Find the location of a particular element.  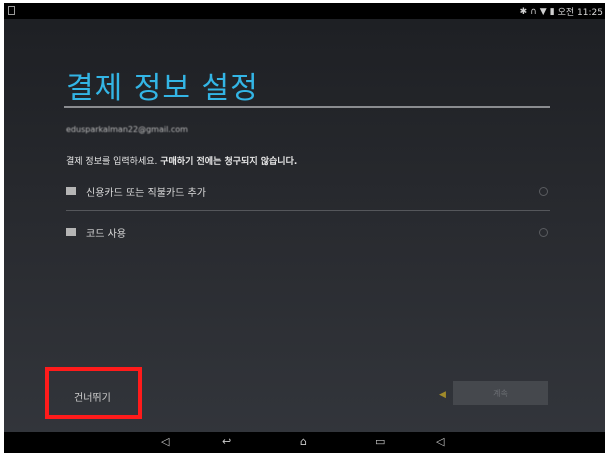

option-divider is located at coordinates (308, 210).